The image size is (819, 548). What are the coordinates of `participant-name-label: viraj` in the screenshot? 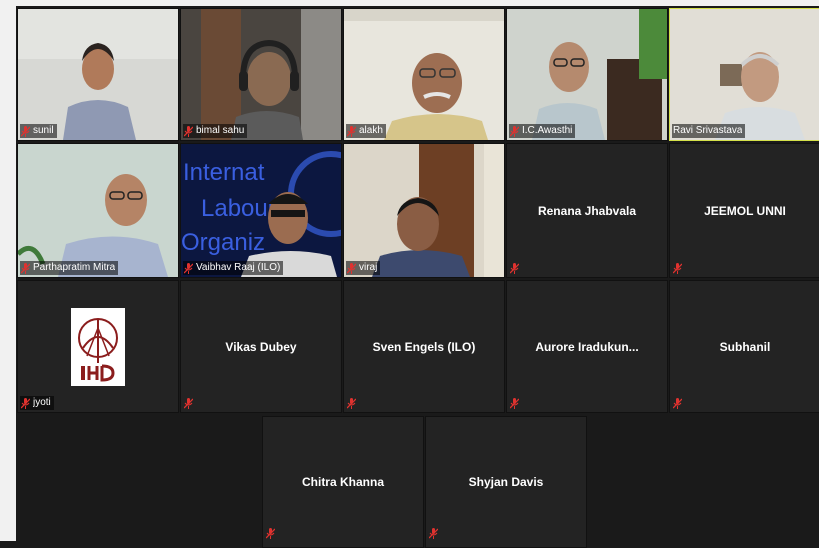 It's located at (363, 268).